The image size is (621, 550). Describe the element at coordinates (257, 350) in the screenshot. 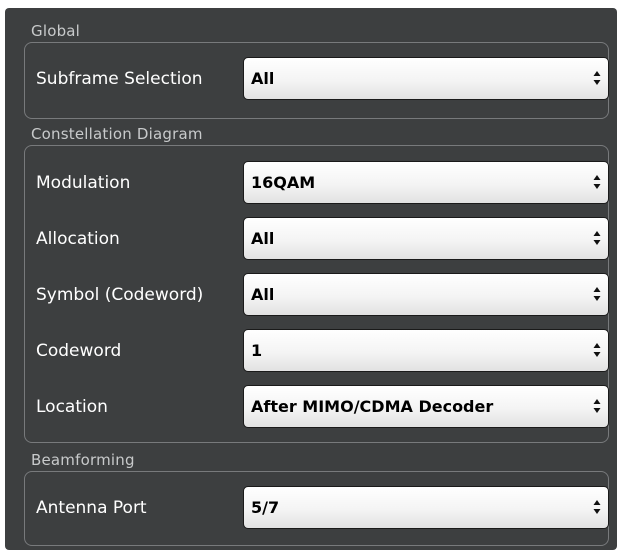

I see `codeword-value: 1` at that location.